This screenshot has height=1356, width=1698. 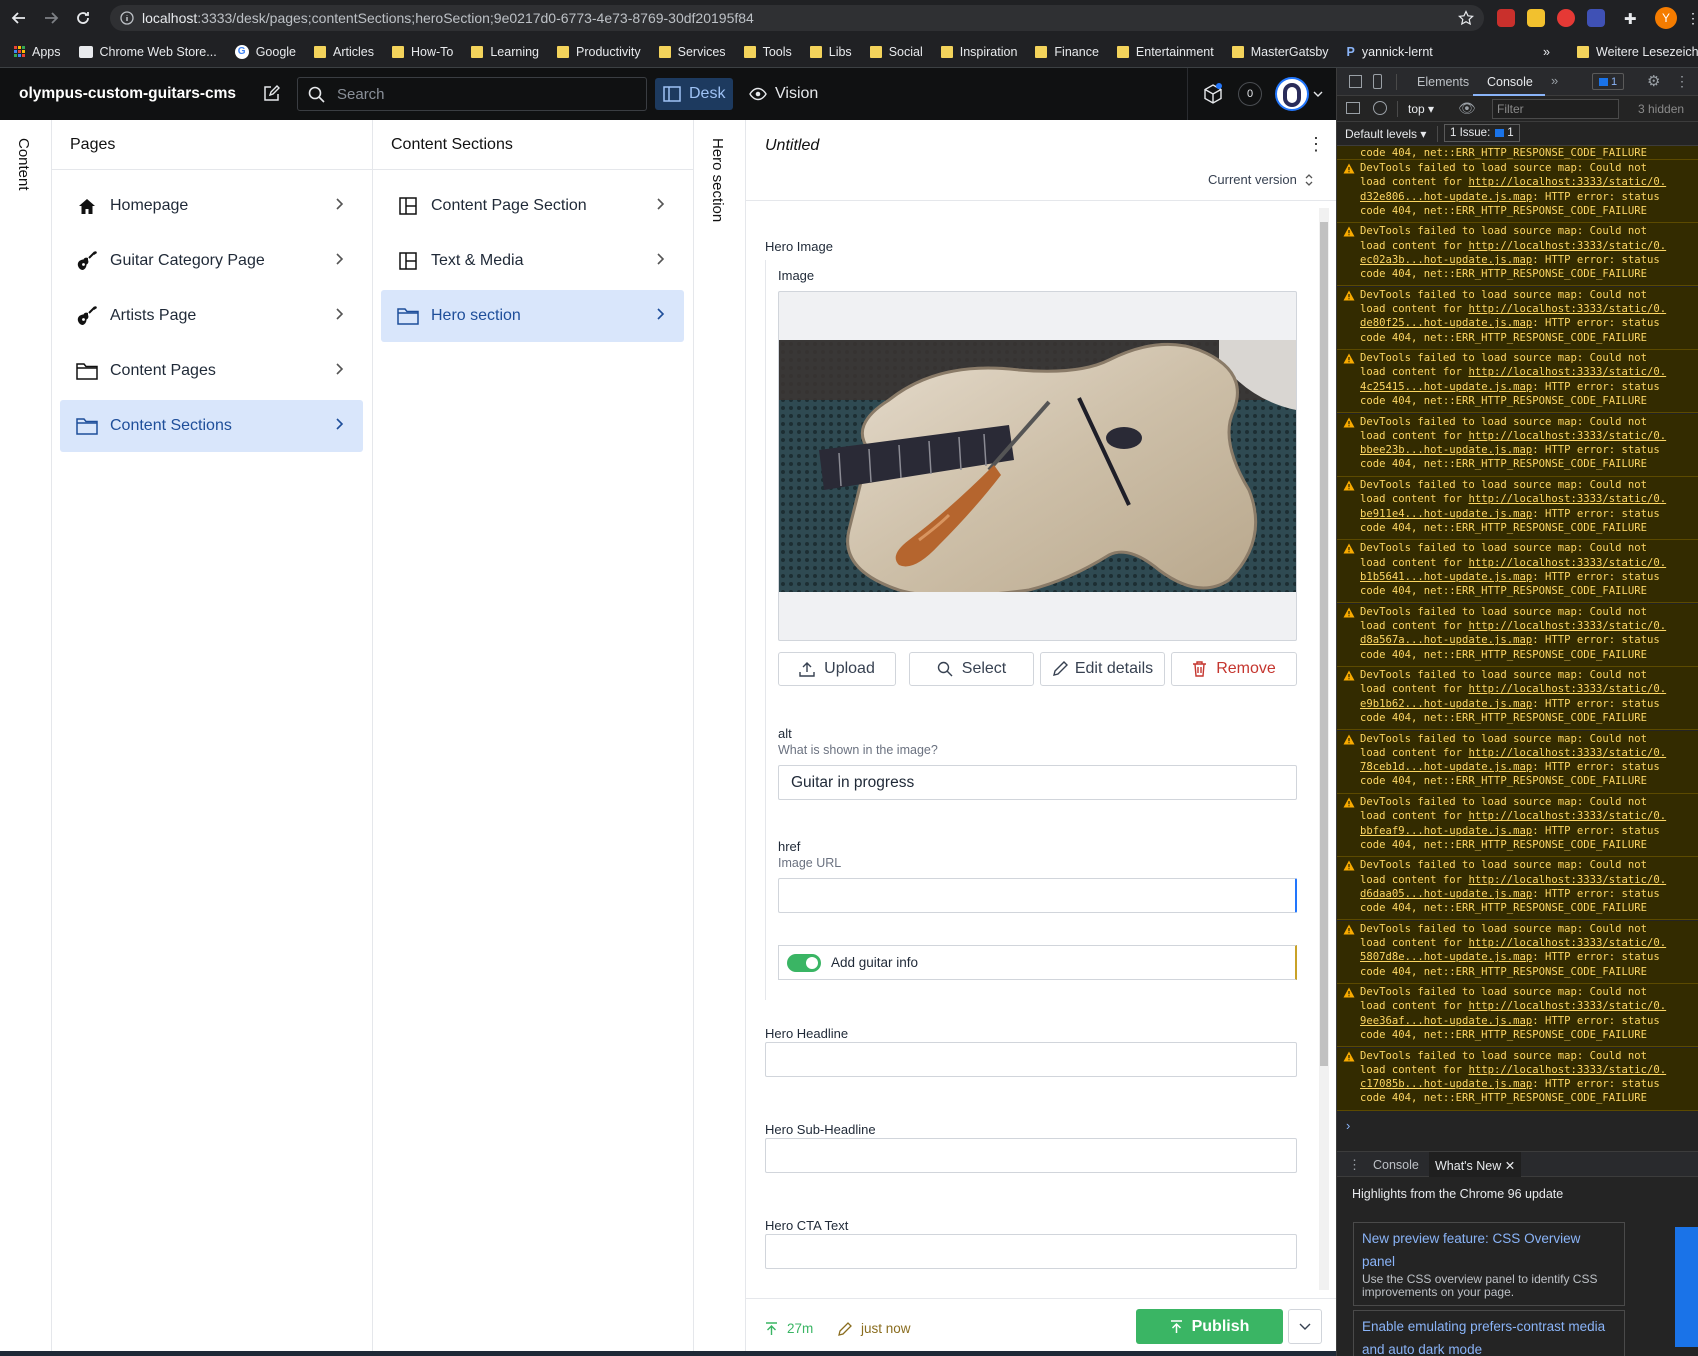 What do you see at coordinates (1213, 94) in the screenshot?
I see `package-icon` at bounding box center [1213, 94].